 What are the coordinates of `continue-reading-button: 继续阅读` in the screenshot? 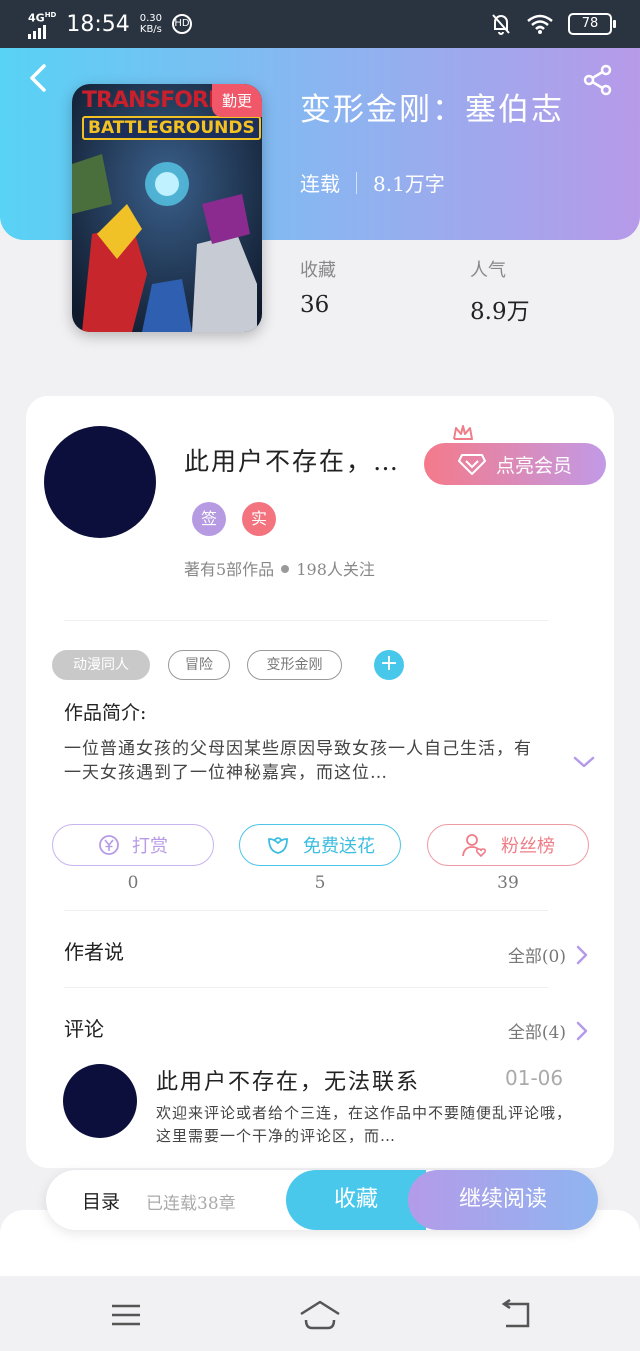 It's located at (503, 1200).